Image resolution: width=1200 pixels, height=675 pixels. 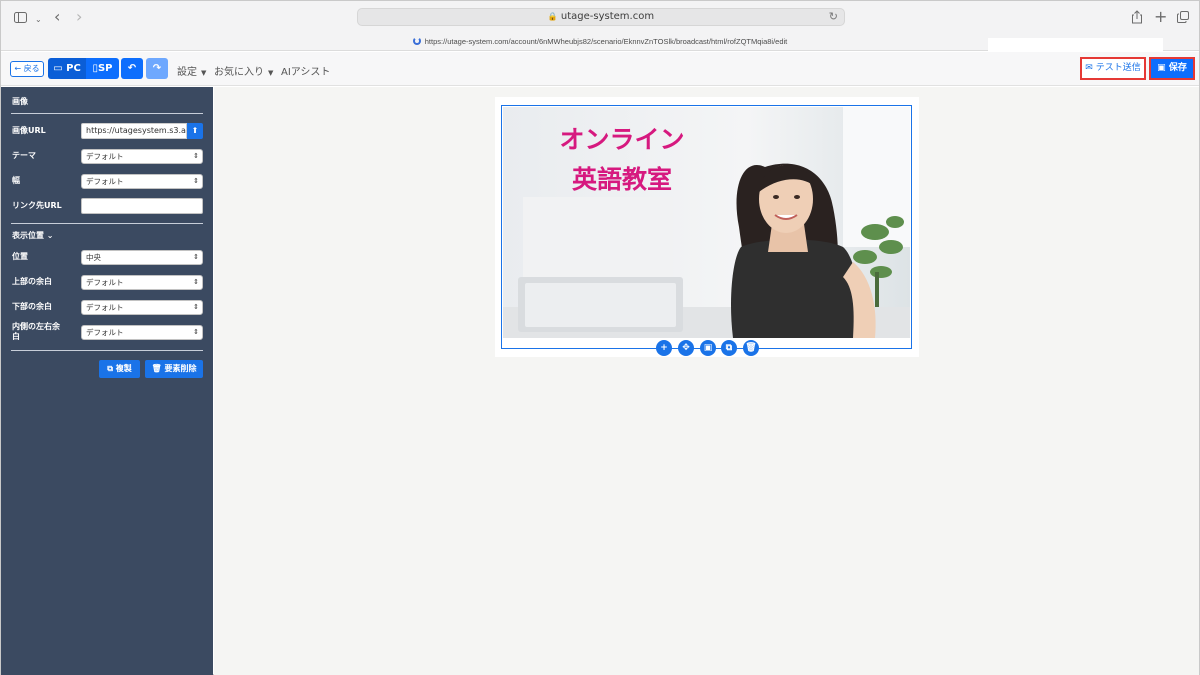 I want to click on move-element-button: ✥, so click(x=686, y=348).